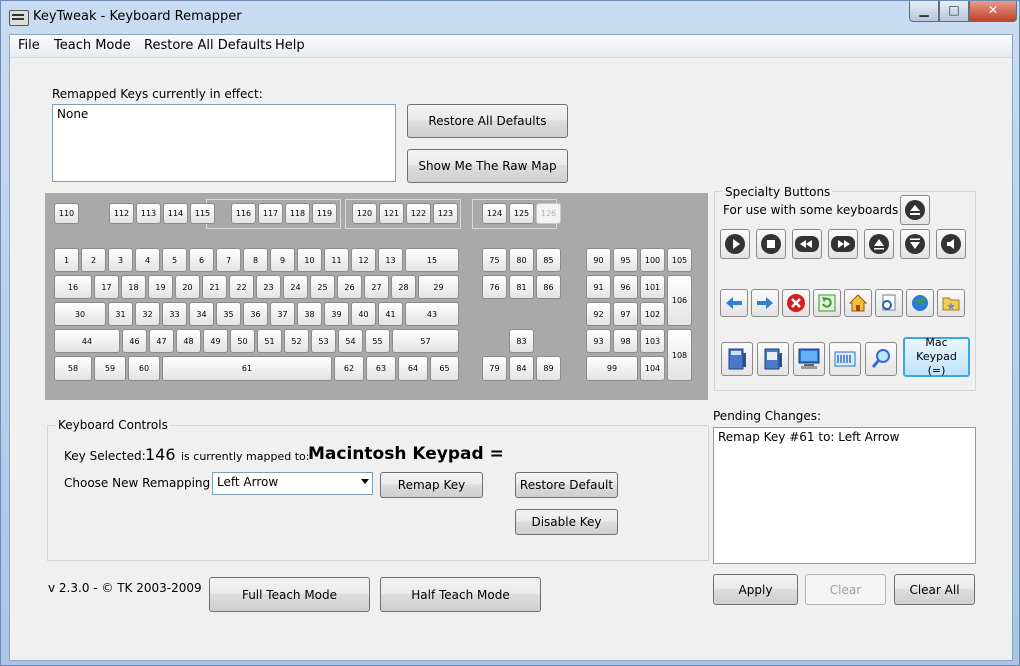 This screenshot has height=666, width=1020. I want to click on key-7: 7, so click(228, 260).